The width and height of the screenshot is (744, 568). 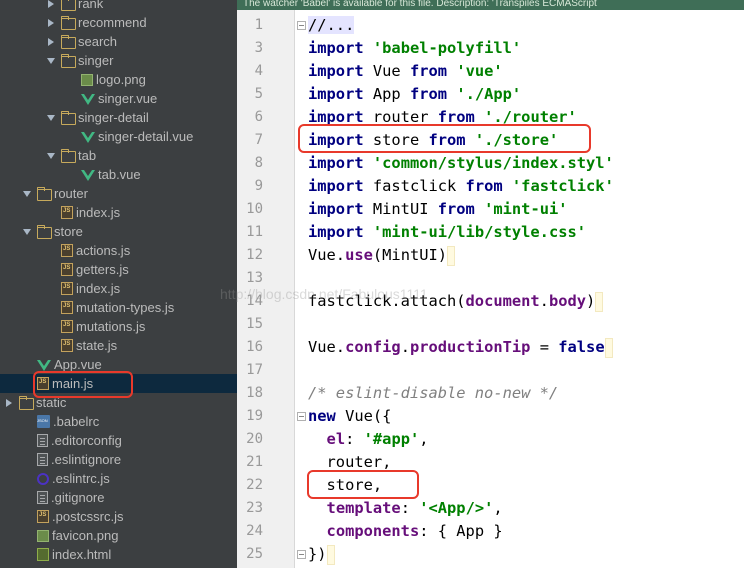 What do you see at coordinates (254, 531) in the screenshot?
I see `line-number: 24` at bounding box center [254, 531].